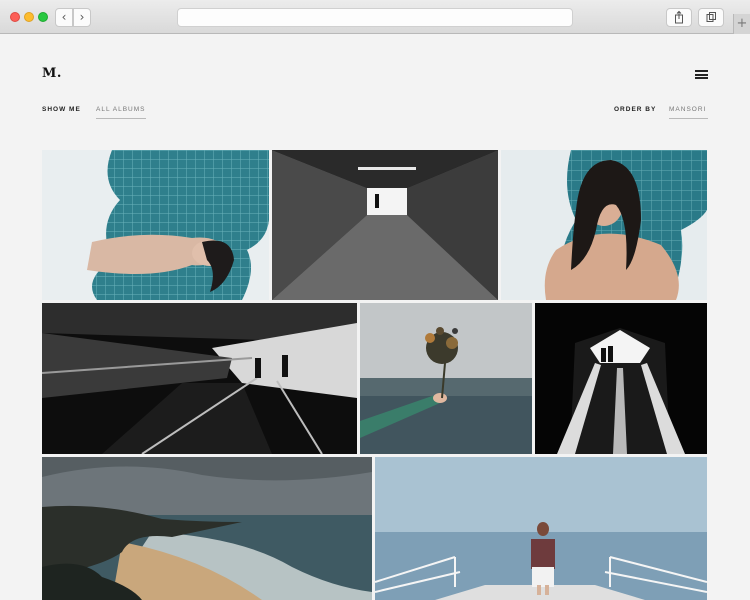 This screenshot has width=750, height=600. I want to click on close-window-button, so click(15, 17).